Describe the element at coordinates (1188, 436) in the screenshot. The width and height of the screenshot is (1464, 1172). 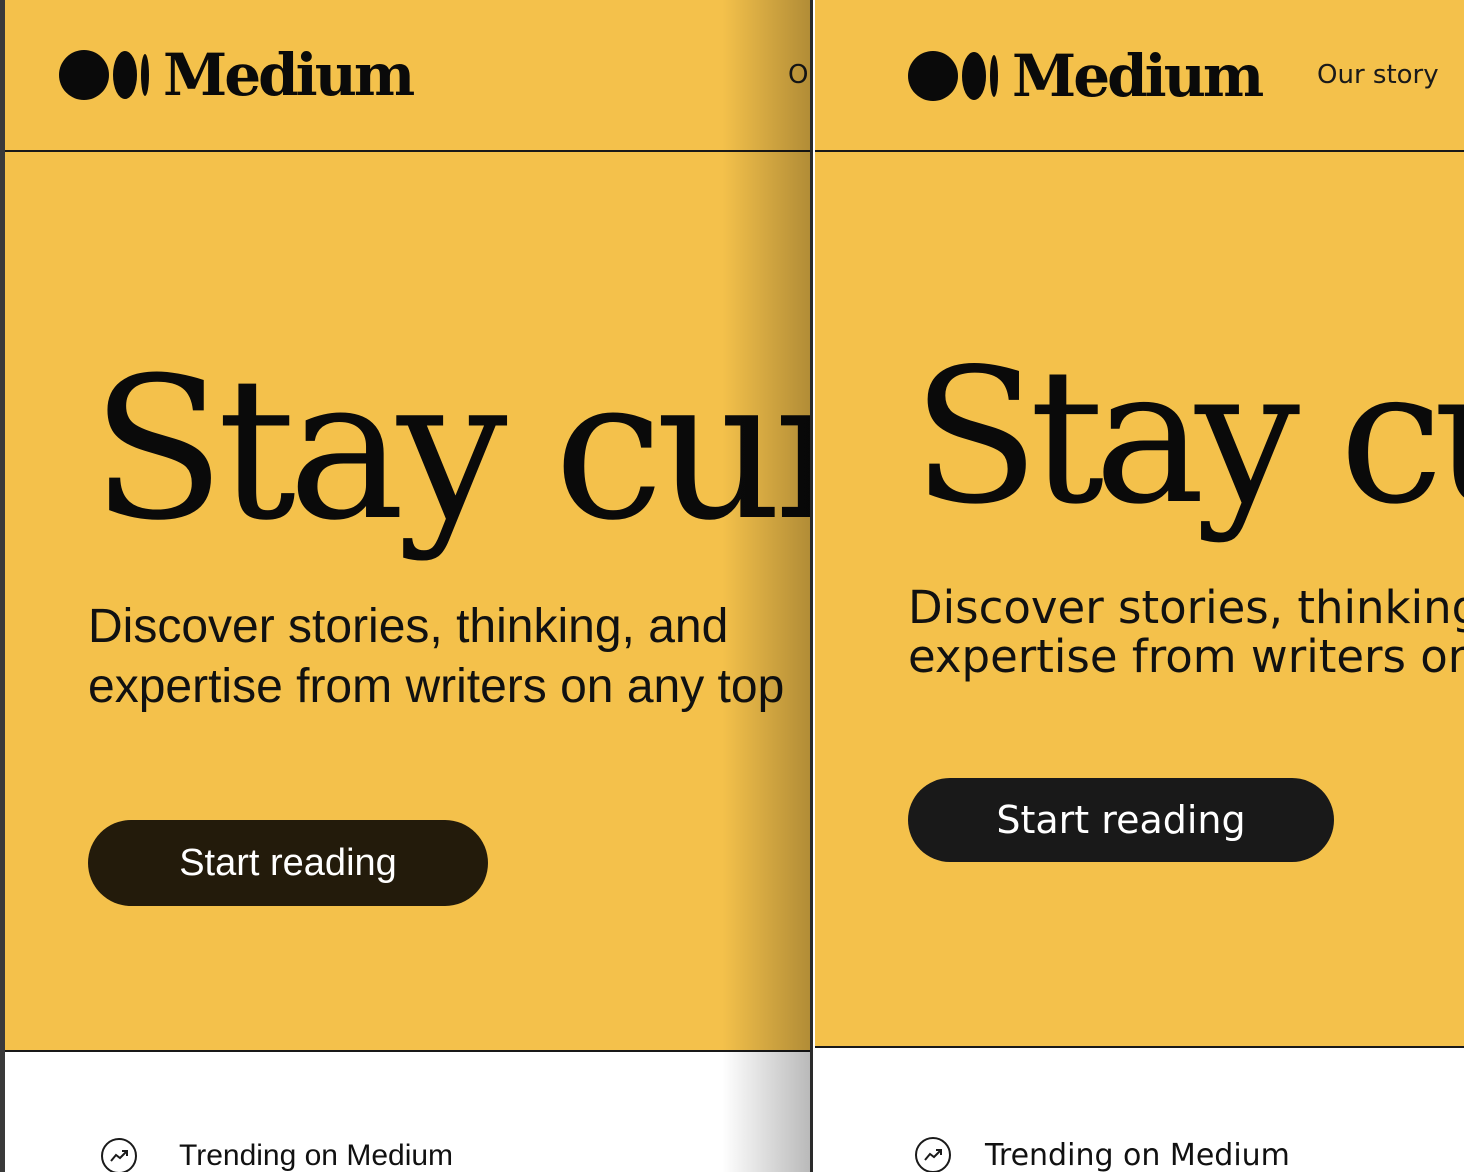
I see `hero-headline: Stay curi` at that location.